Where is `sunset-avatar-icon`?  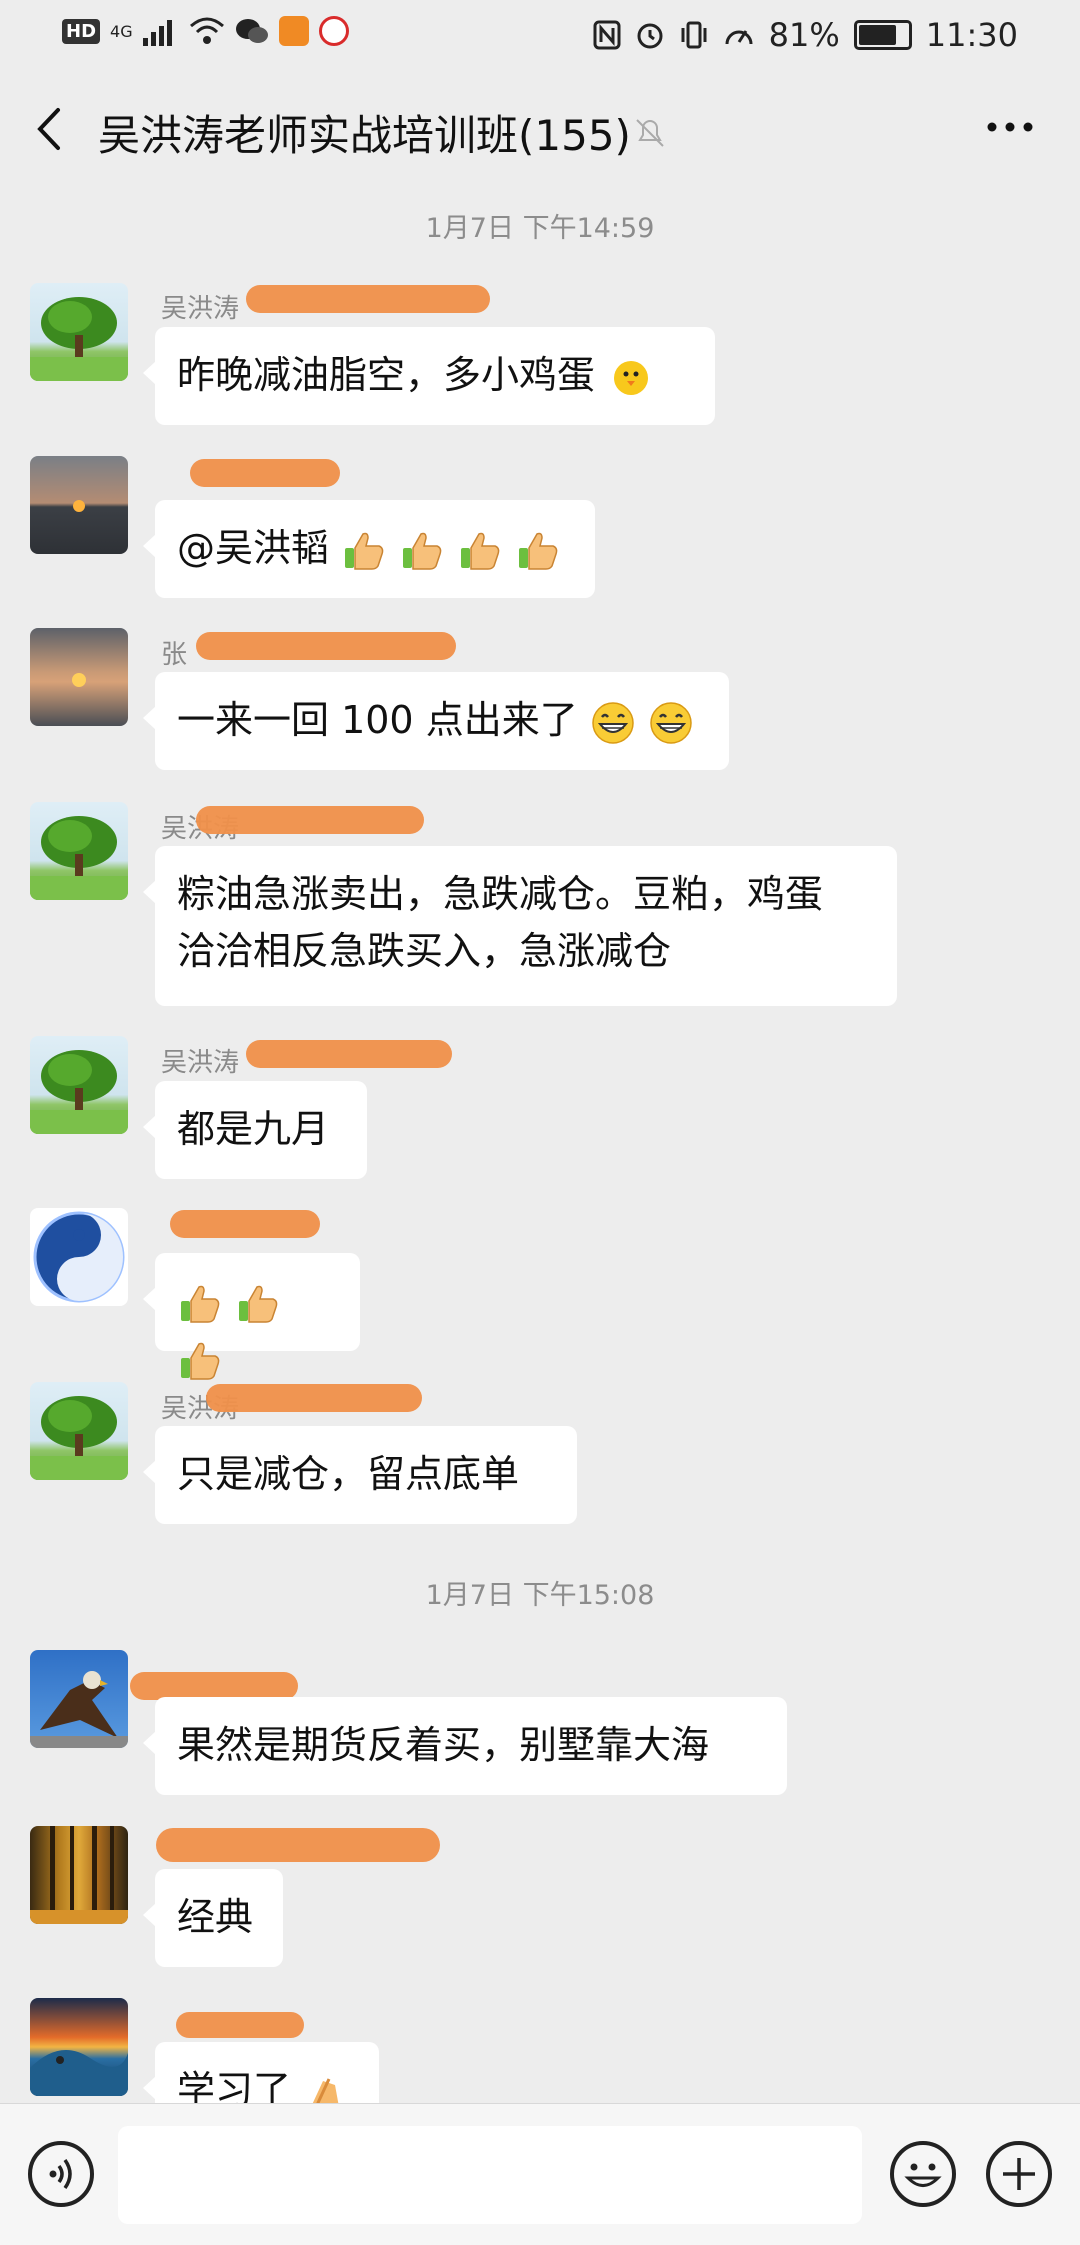
sunset-avatar-icon is located at coordinates (79, 506).